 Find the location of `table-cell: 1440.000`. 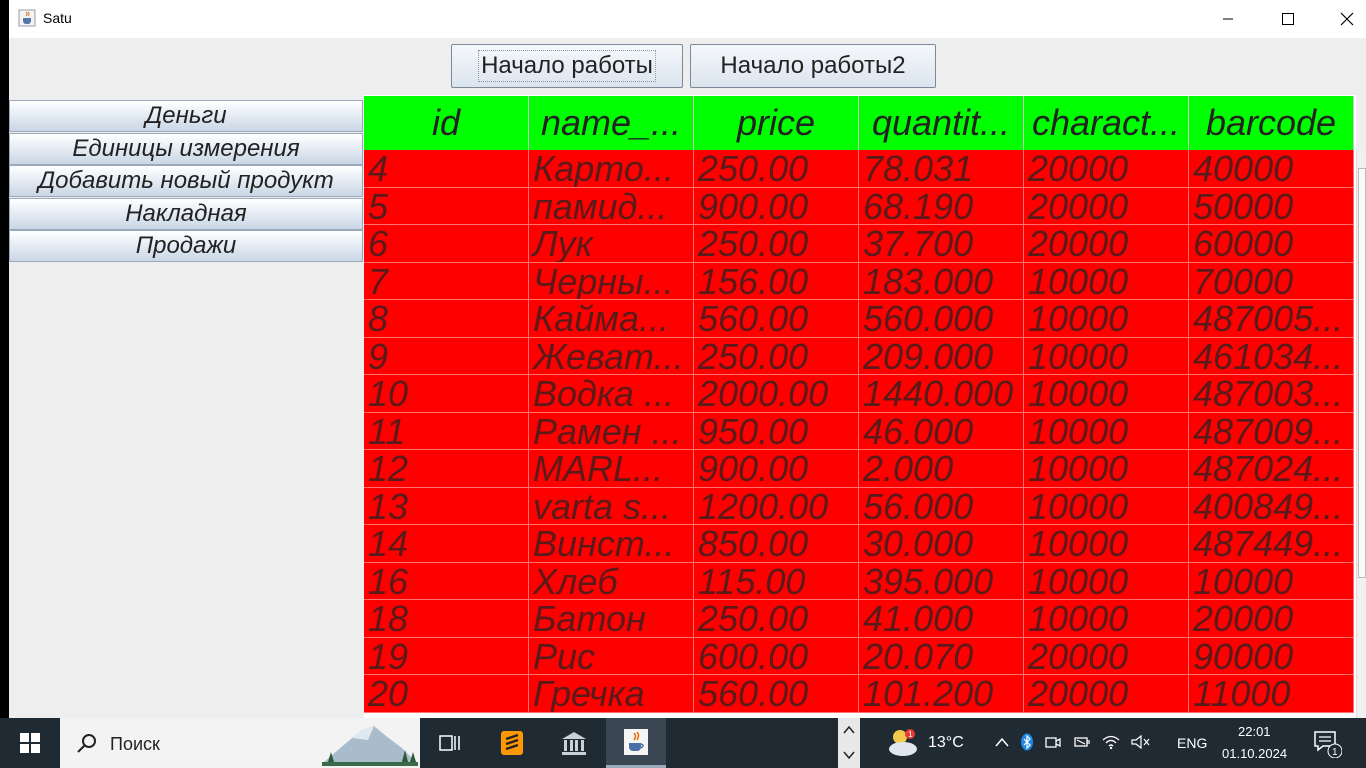

table-cell: 1440.000 is located at coordinates (941, 394).